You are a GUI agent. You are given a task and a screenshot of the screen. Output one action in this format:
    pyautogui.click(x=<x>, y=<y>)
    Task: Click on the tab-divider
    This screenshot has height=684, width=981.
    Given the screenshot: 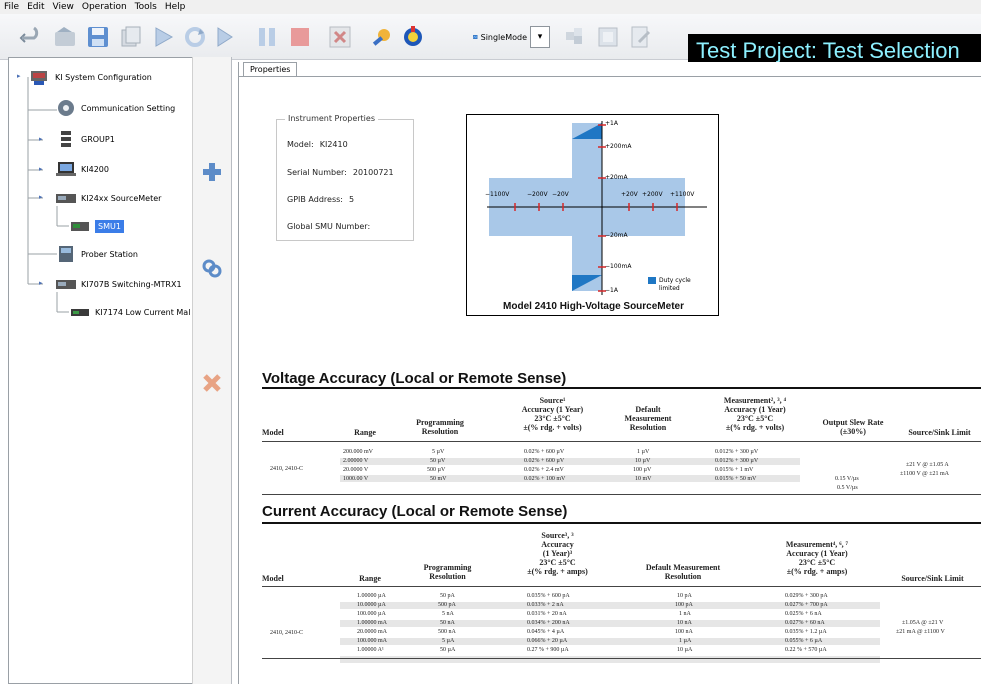 What is the action you would take?
    pyautogui.click(x=609, y=76)
    